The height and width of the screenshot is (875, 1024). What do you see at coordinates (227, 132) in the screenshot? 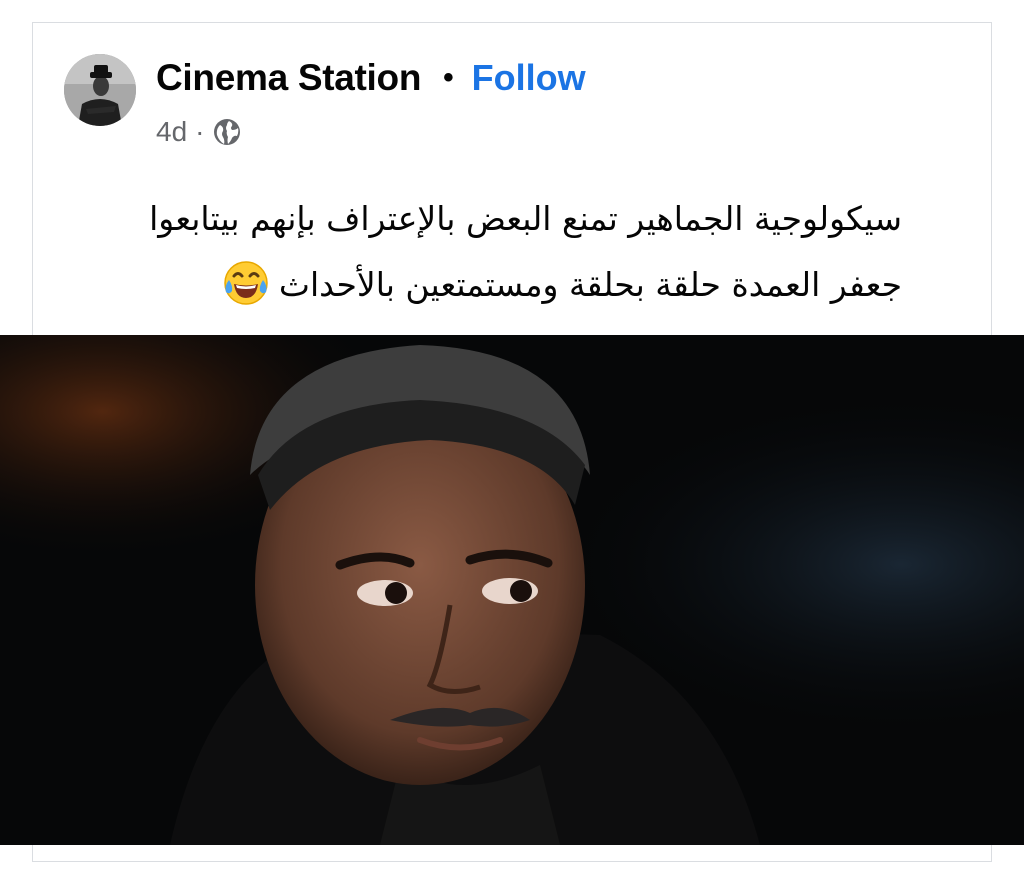
I see `globe-icon` at bounding box center [227, 132].